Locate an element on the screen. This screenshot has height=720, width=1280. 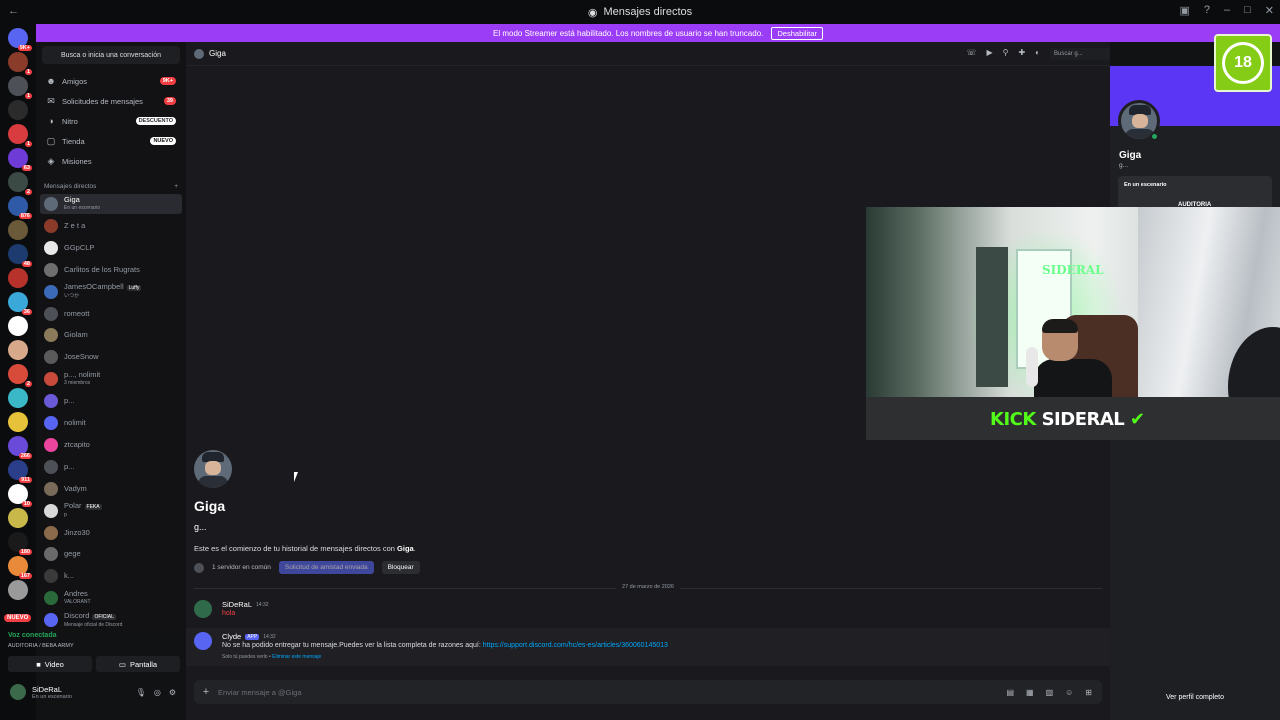
dm-item: Andres VALORANT is located at coordinates (111, 598).